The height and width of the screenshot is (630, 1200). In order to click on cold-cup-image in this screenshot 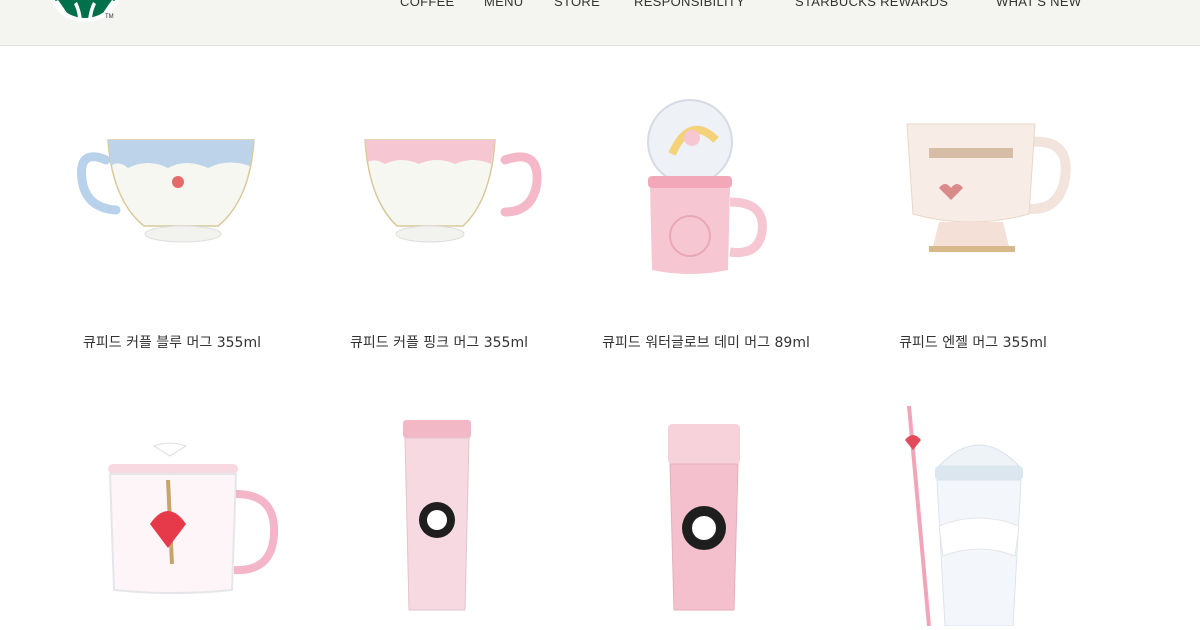, I will do `click(964, 516)`.